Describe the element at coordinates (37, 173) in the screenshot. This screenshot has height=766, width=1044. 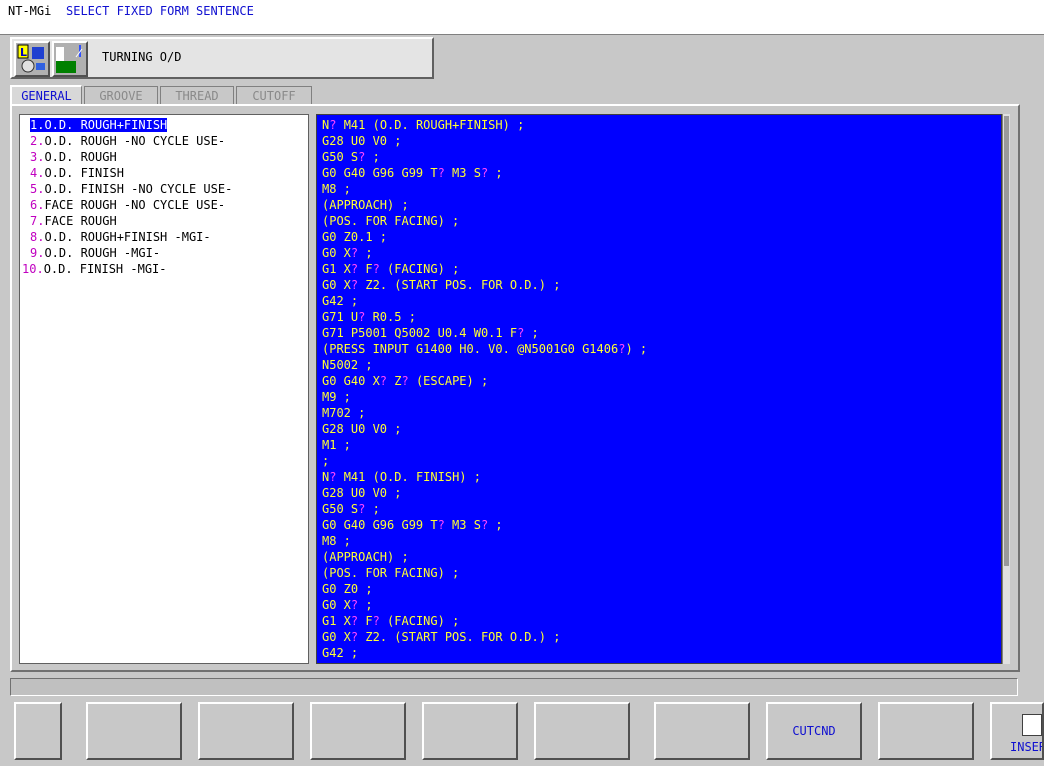
I see `list-item-number: 4.` at that location.